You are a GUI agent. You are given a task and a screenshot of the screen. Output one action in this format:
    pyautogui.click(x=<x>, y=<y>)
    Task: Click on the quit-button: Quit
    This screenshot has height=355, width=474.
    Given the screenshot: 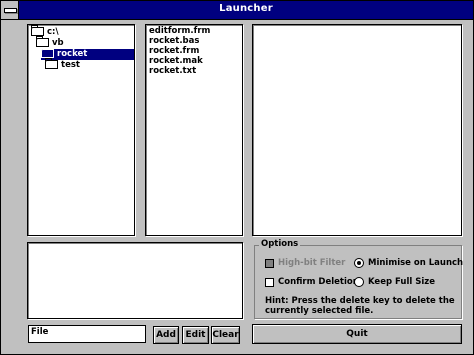 What is the action you would take?
    pyautogui.click(x=357, y=334)
    